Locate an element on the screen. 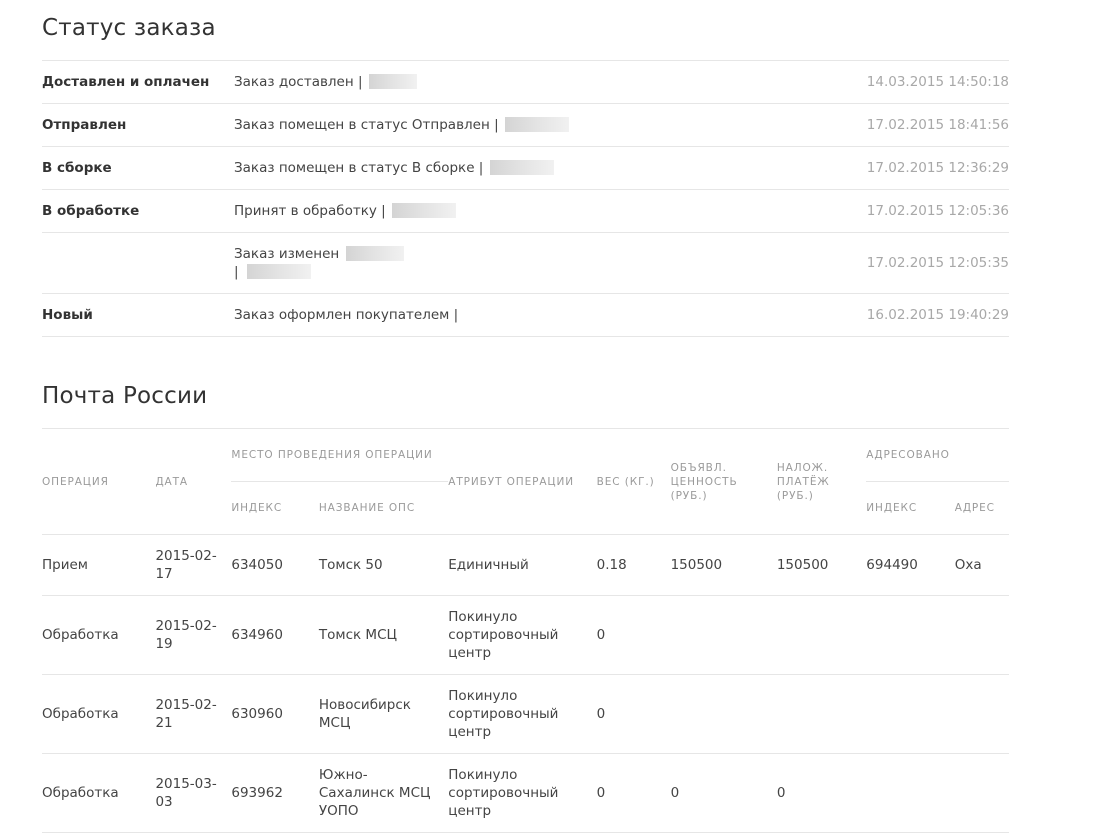 Image resolution: width=1117 pixels, height=833 pixels. status-description: Заказ помещен в статус В сборке | is located at coordinates (521, 168).